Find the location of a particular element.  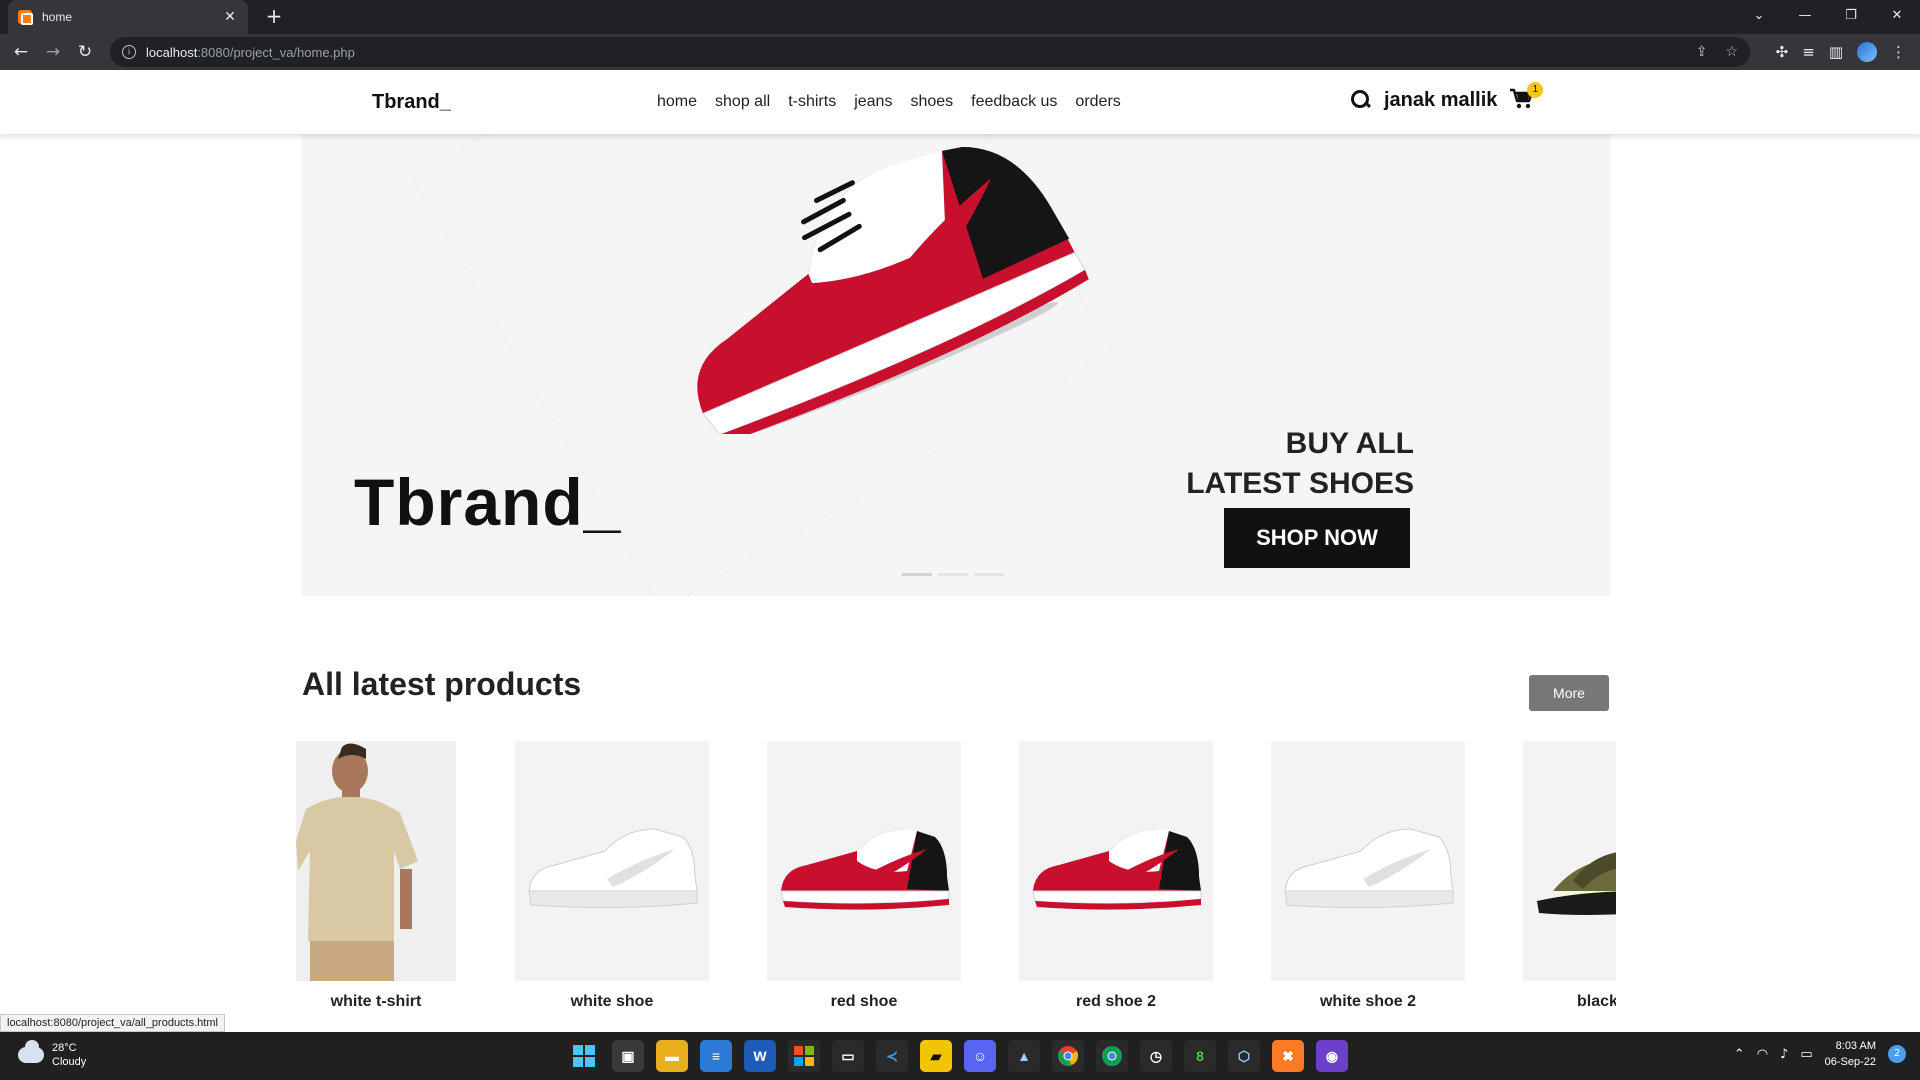

wifi-icon: ◠ is located at coordinates (1762, 1054).